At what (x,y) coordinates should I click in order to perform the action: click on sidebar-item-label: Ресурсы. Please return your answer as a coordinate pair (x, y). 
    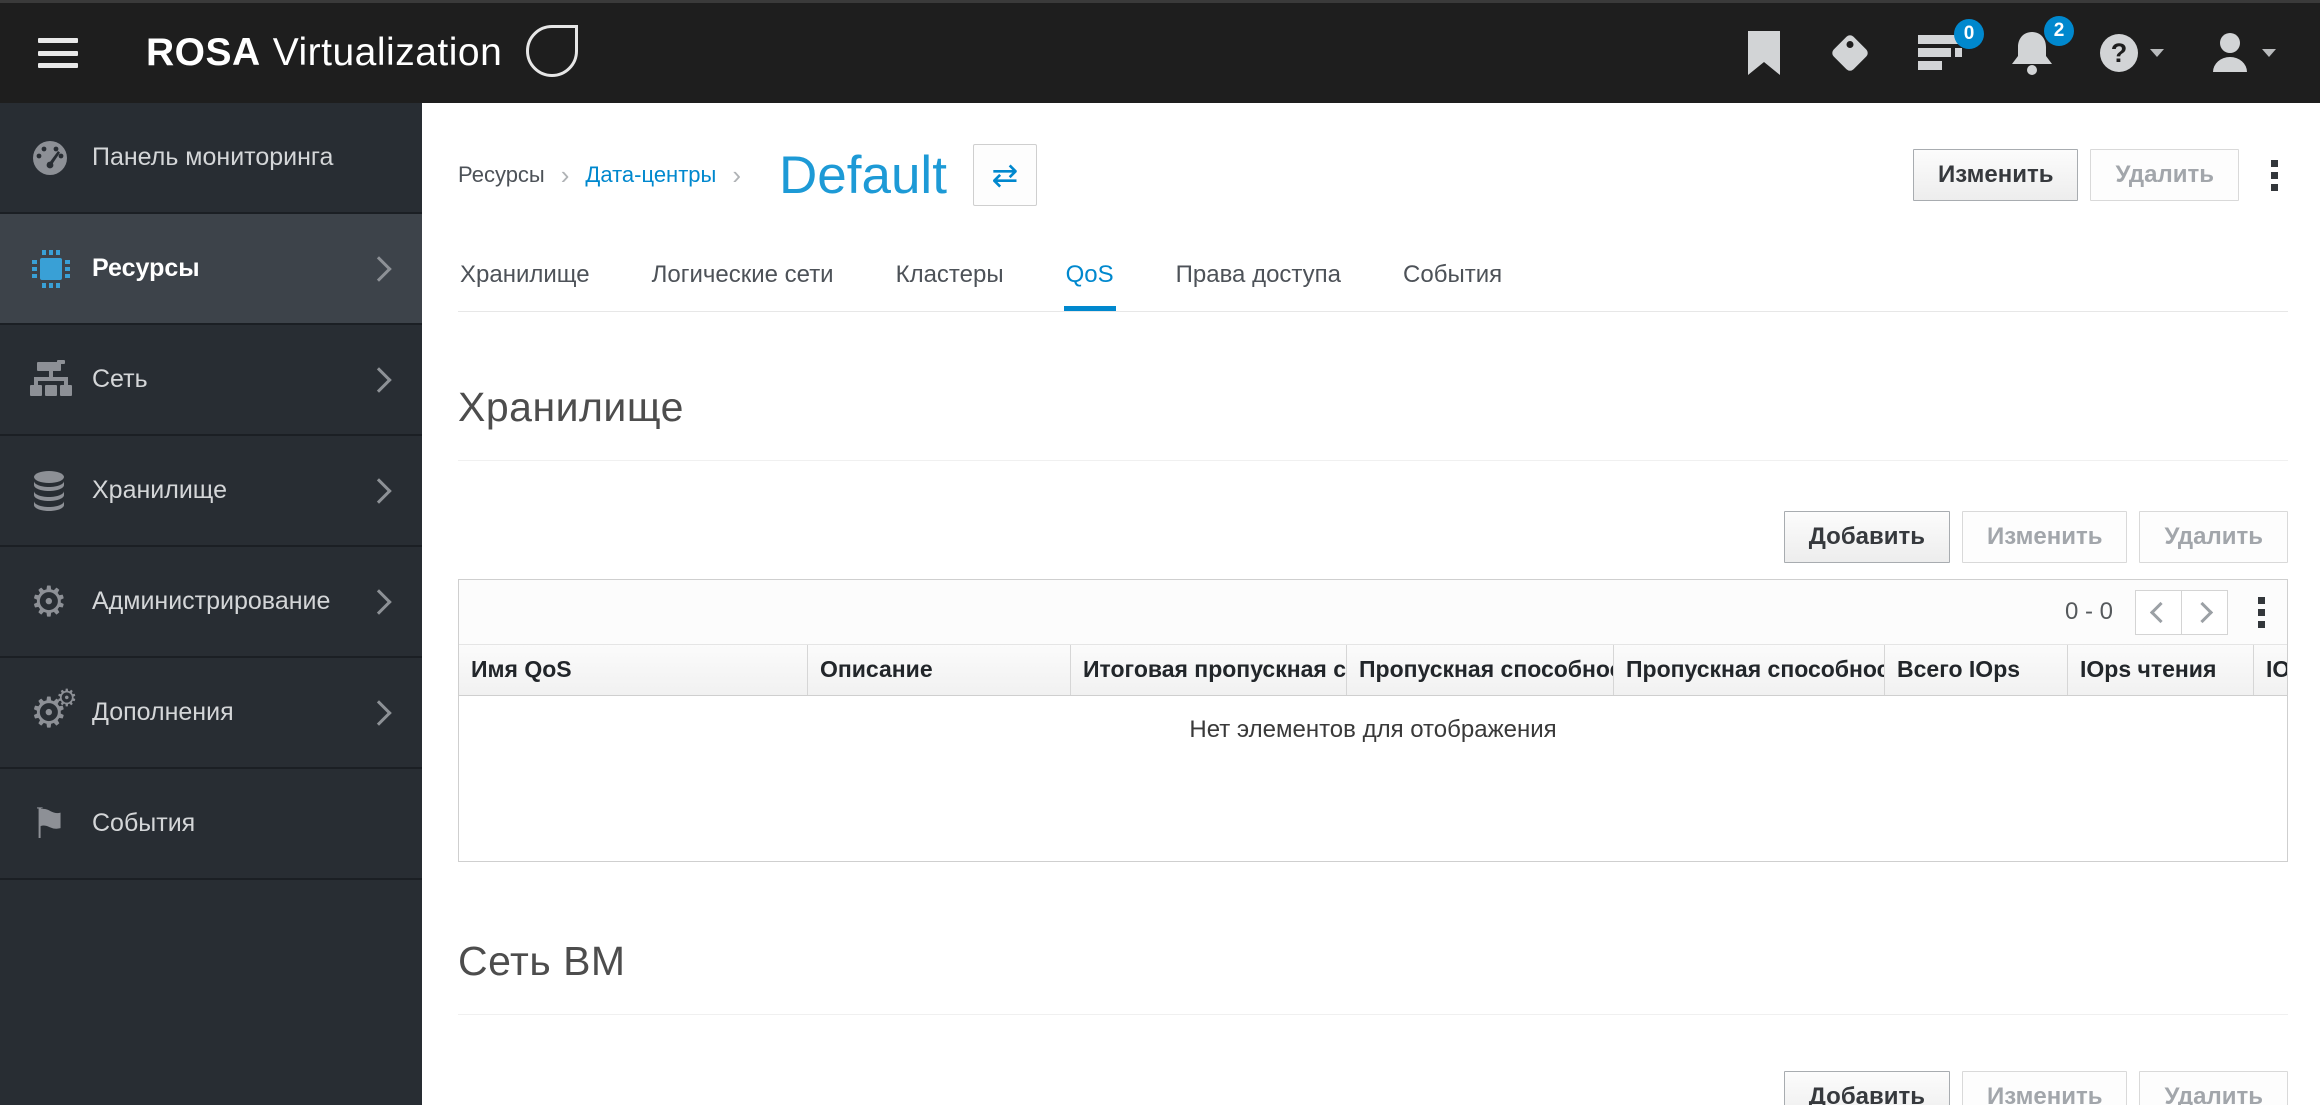
    Looking at the image, I should click on (146, 268).